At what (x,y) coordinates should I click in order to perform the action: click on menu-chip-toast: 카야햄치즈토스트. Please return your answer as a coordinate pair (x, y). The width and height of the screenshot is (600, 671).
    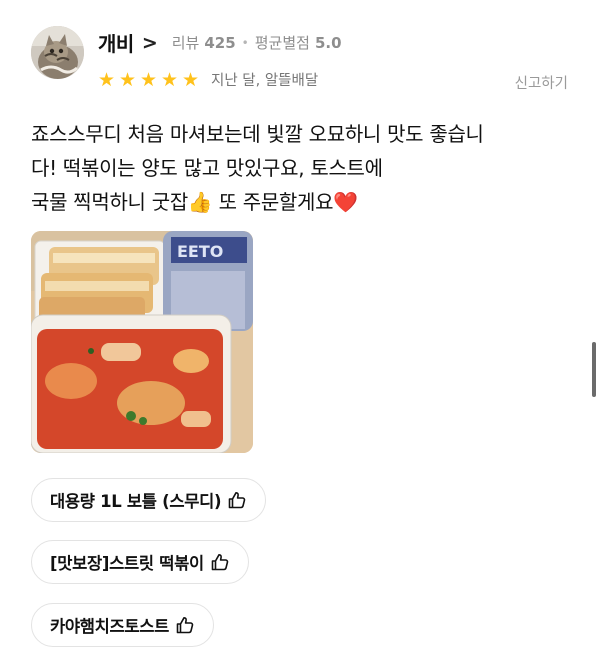
    Looking at the image, I should click on (123, 625).